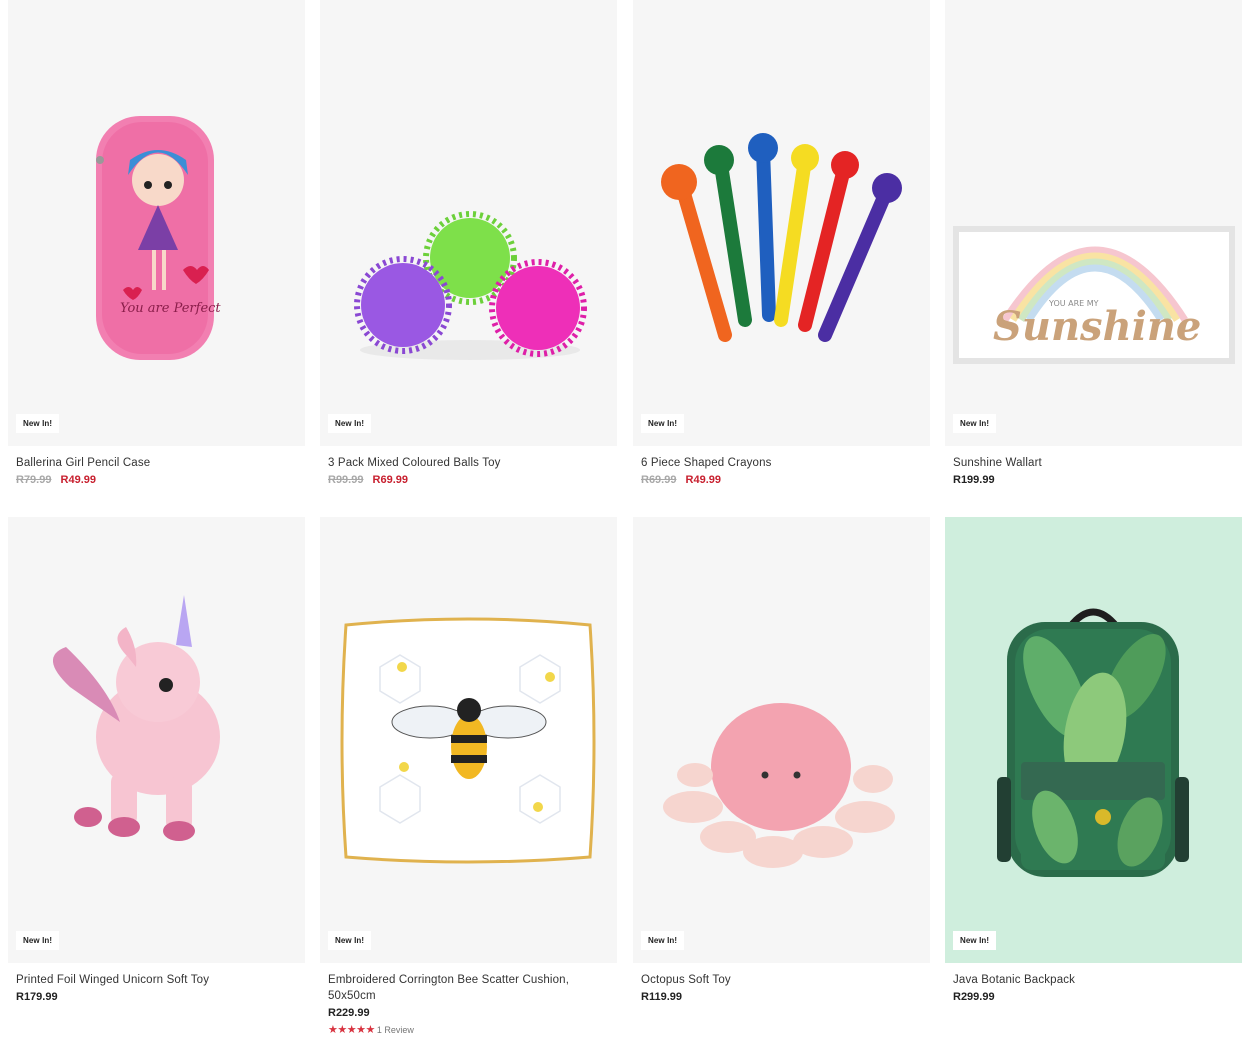 This screenshot has width=1250, height=1052. Describe the element at coordinates (974, 480) in the screenshot. I see `price: R199.99` at that location.